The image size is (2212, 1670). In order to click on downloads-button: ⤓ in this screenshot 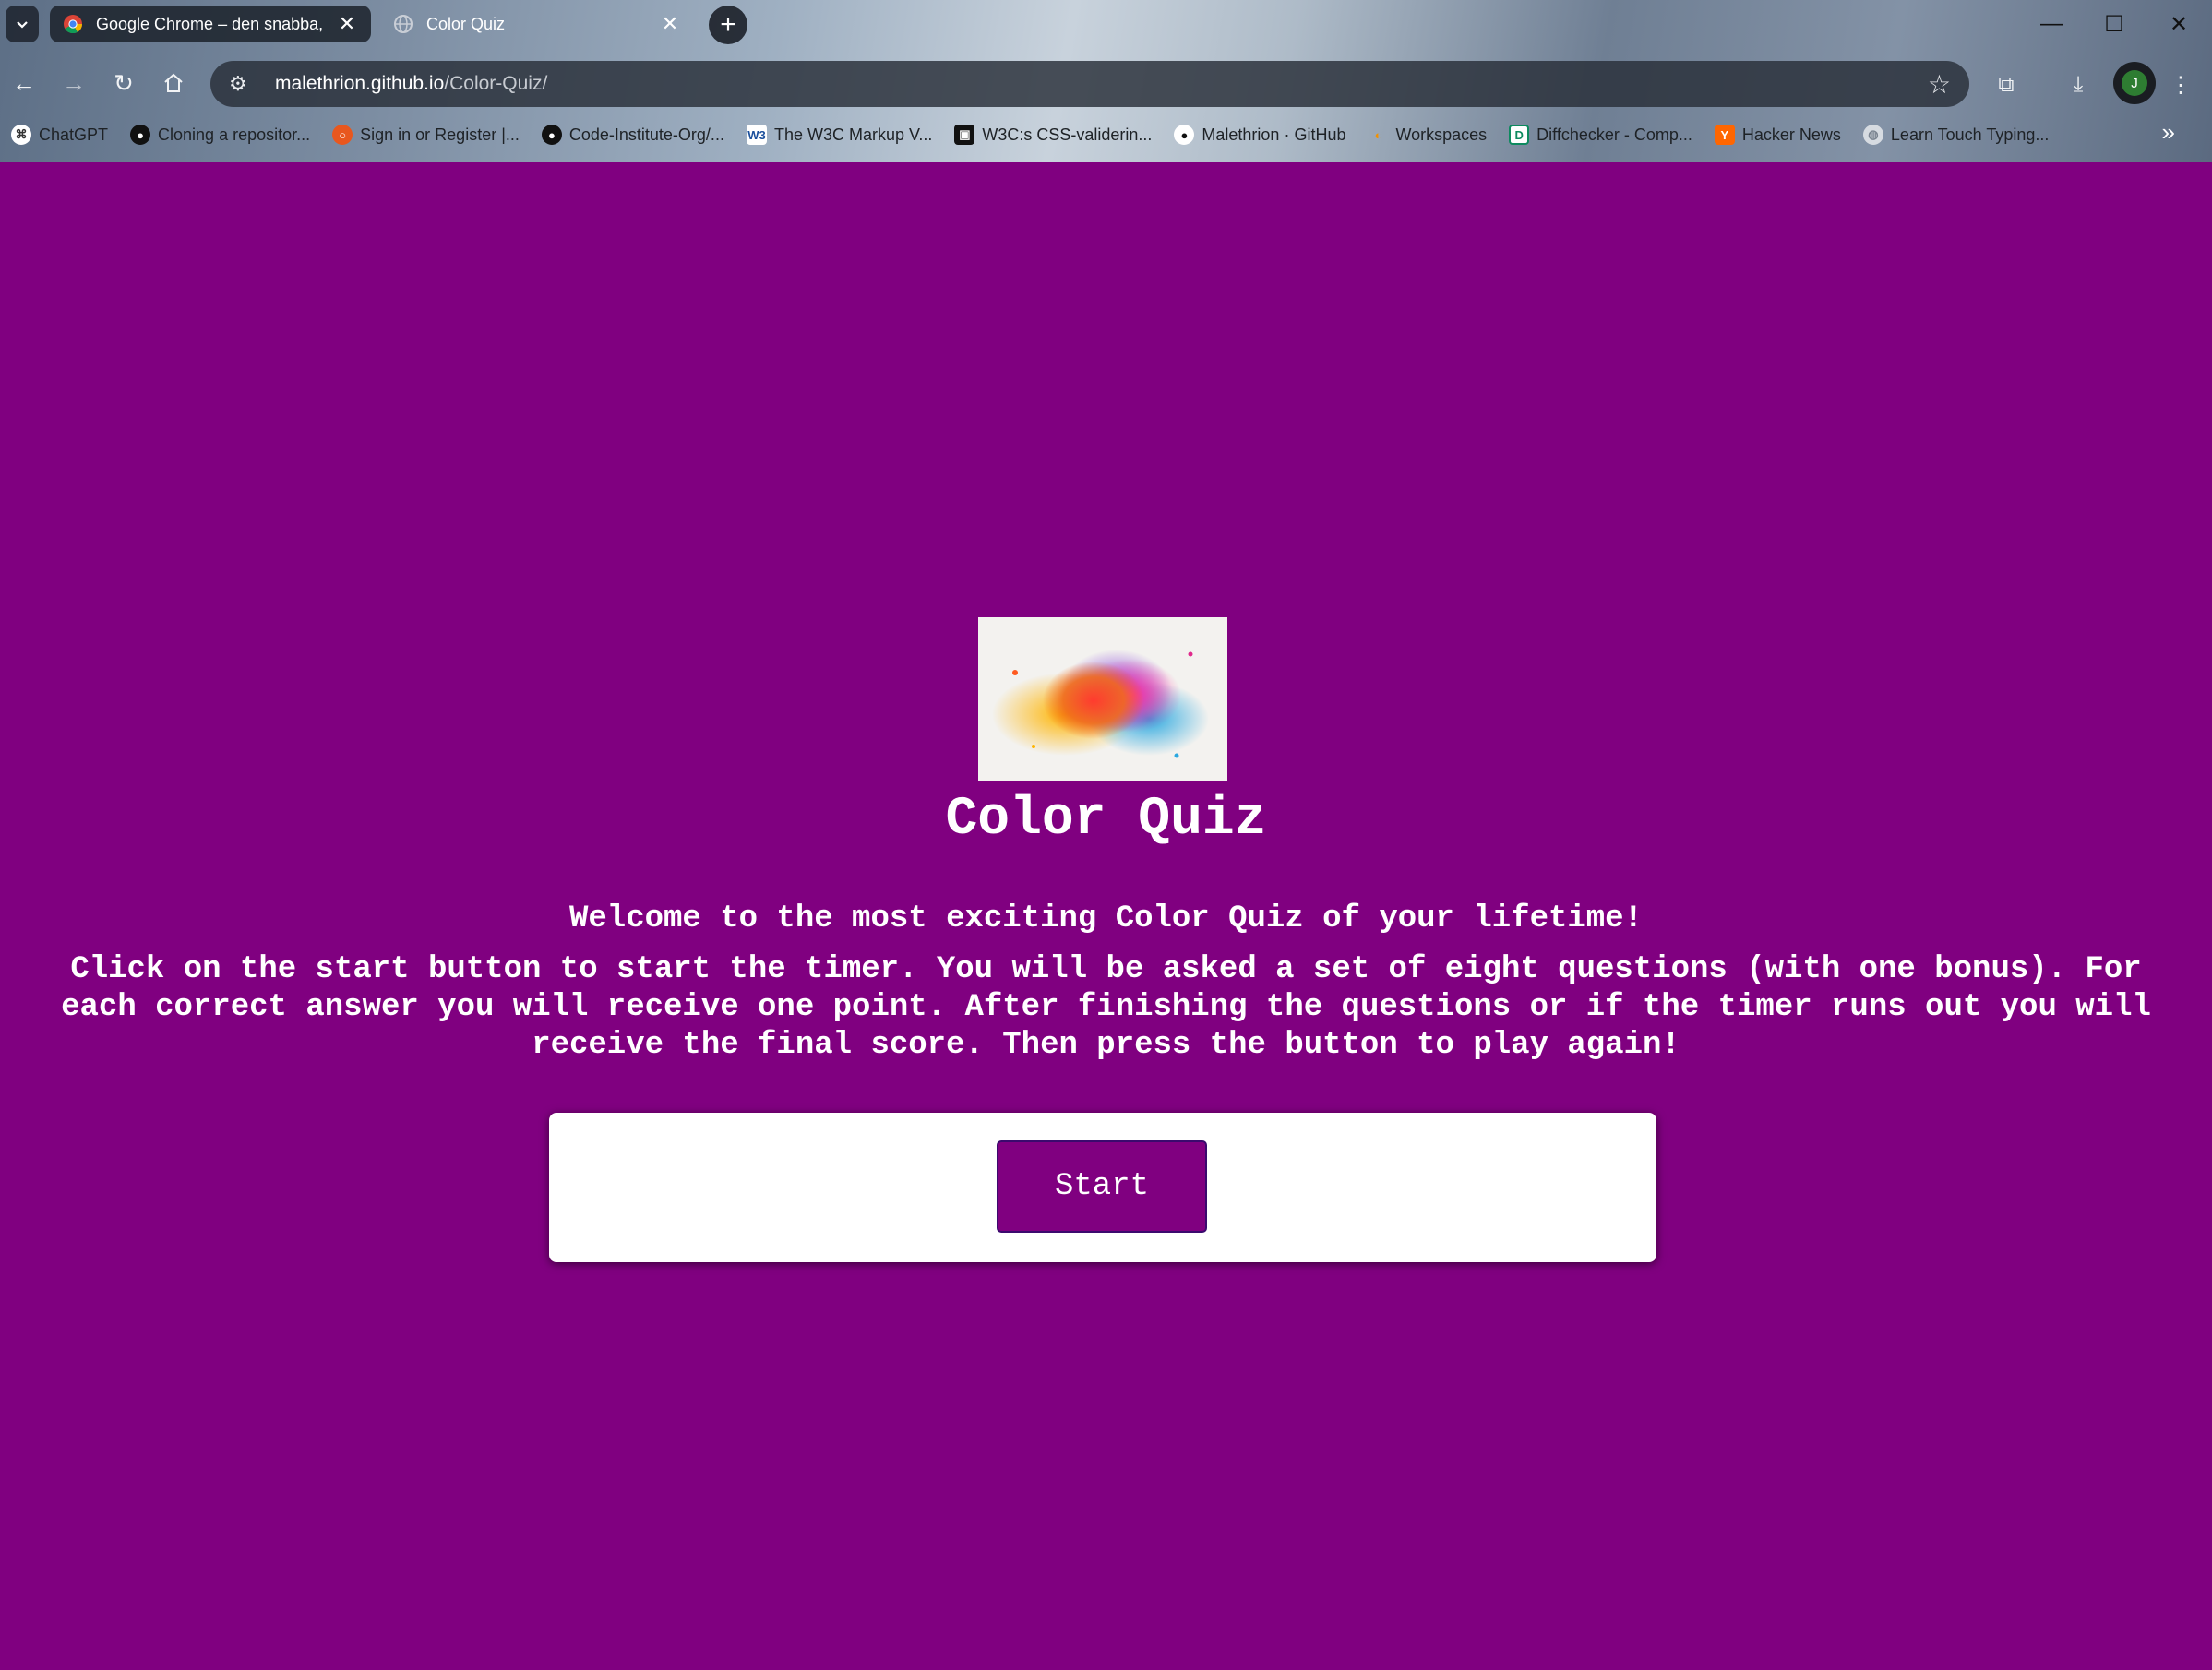, I will do `click(2078, 84)`.